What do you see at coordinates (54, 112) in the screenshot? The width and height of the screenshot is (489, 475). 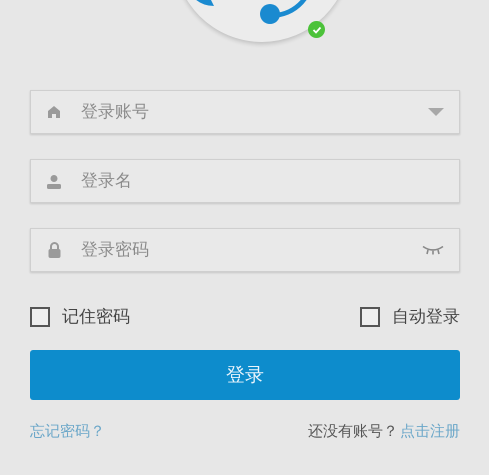 I see `home-icon` at bounding box center [54, 112].